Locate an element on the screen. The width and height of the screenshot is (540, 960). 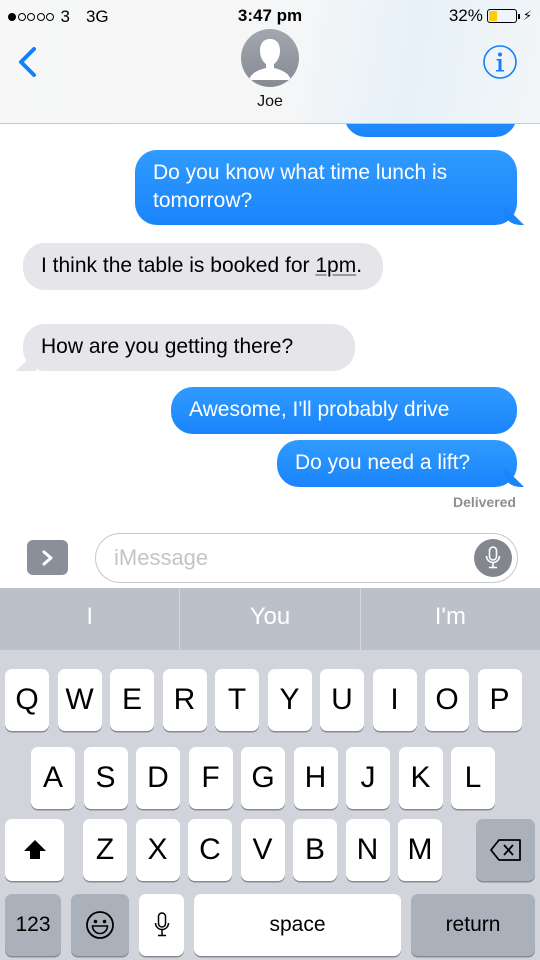
battery-cap is located at coordinates (518, 16).